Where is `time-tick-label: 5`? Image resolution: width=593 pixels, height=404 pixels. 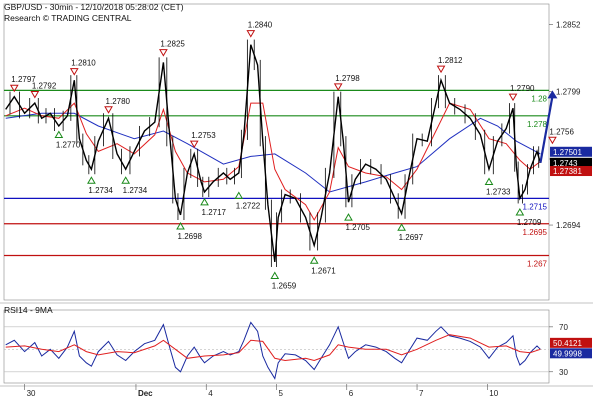
time-tick-label: 5 is located at coordinates (281, 393).